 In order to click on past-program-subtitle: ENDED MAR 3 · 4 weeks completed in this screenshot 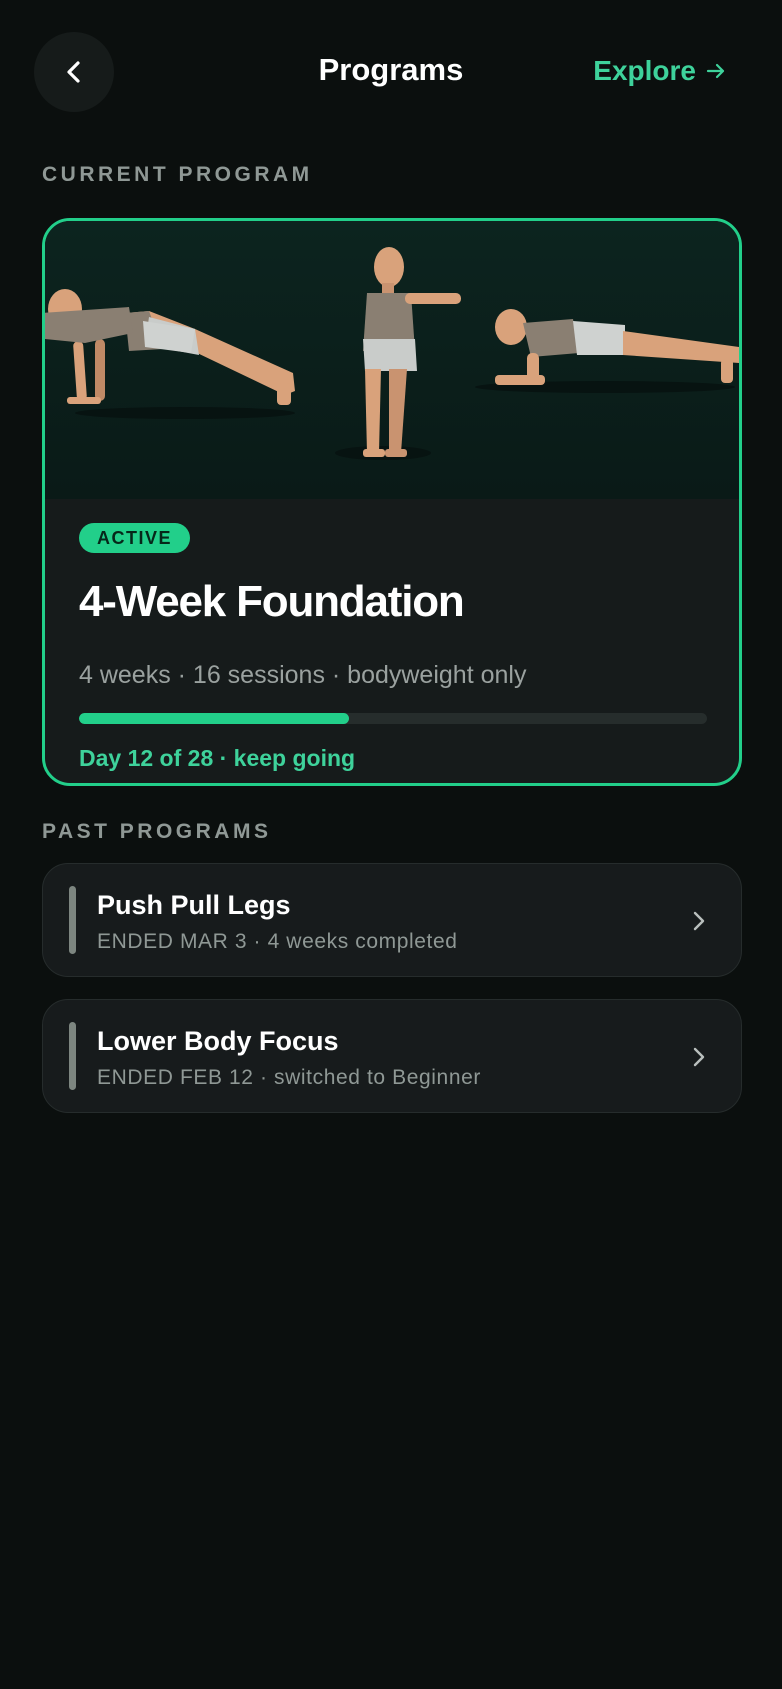, I will do `click(277, 941)`.